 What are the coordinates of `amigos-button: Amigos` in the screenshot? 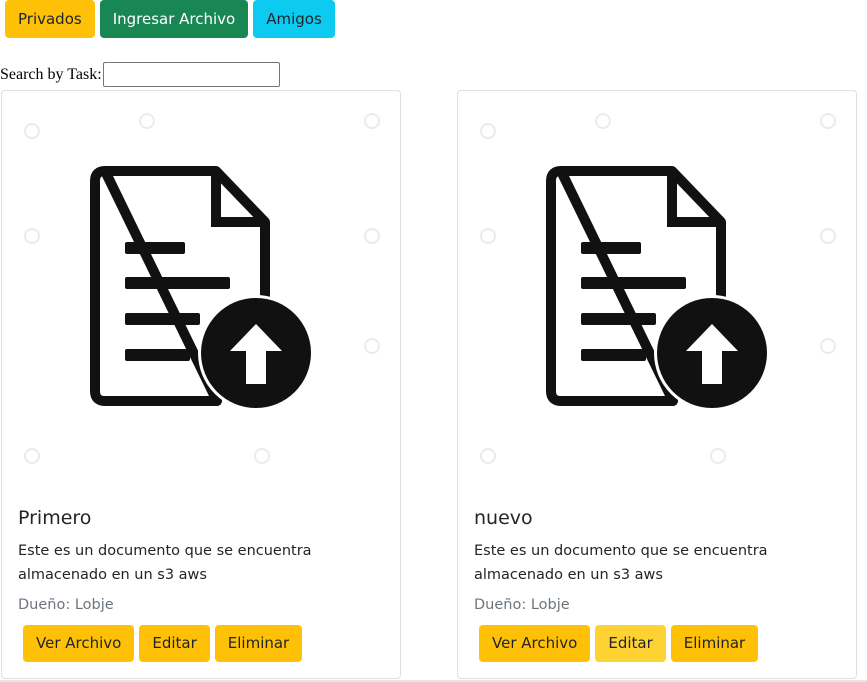 It's located at (294, 19).